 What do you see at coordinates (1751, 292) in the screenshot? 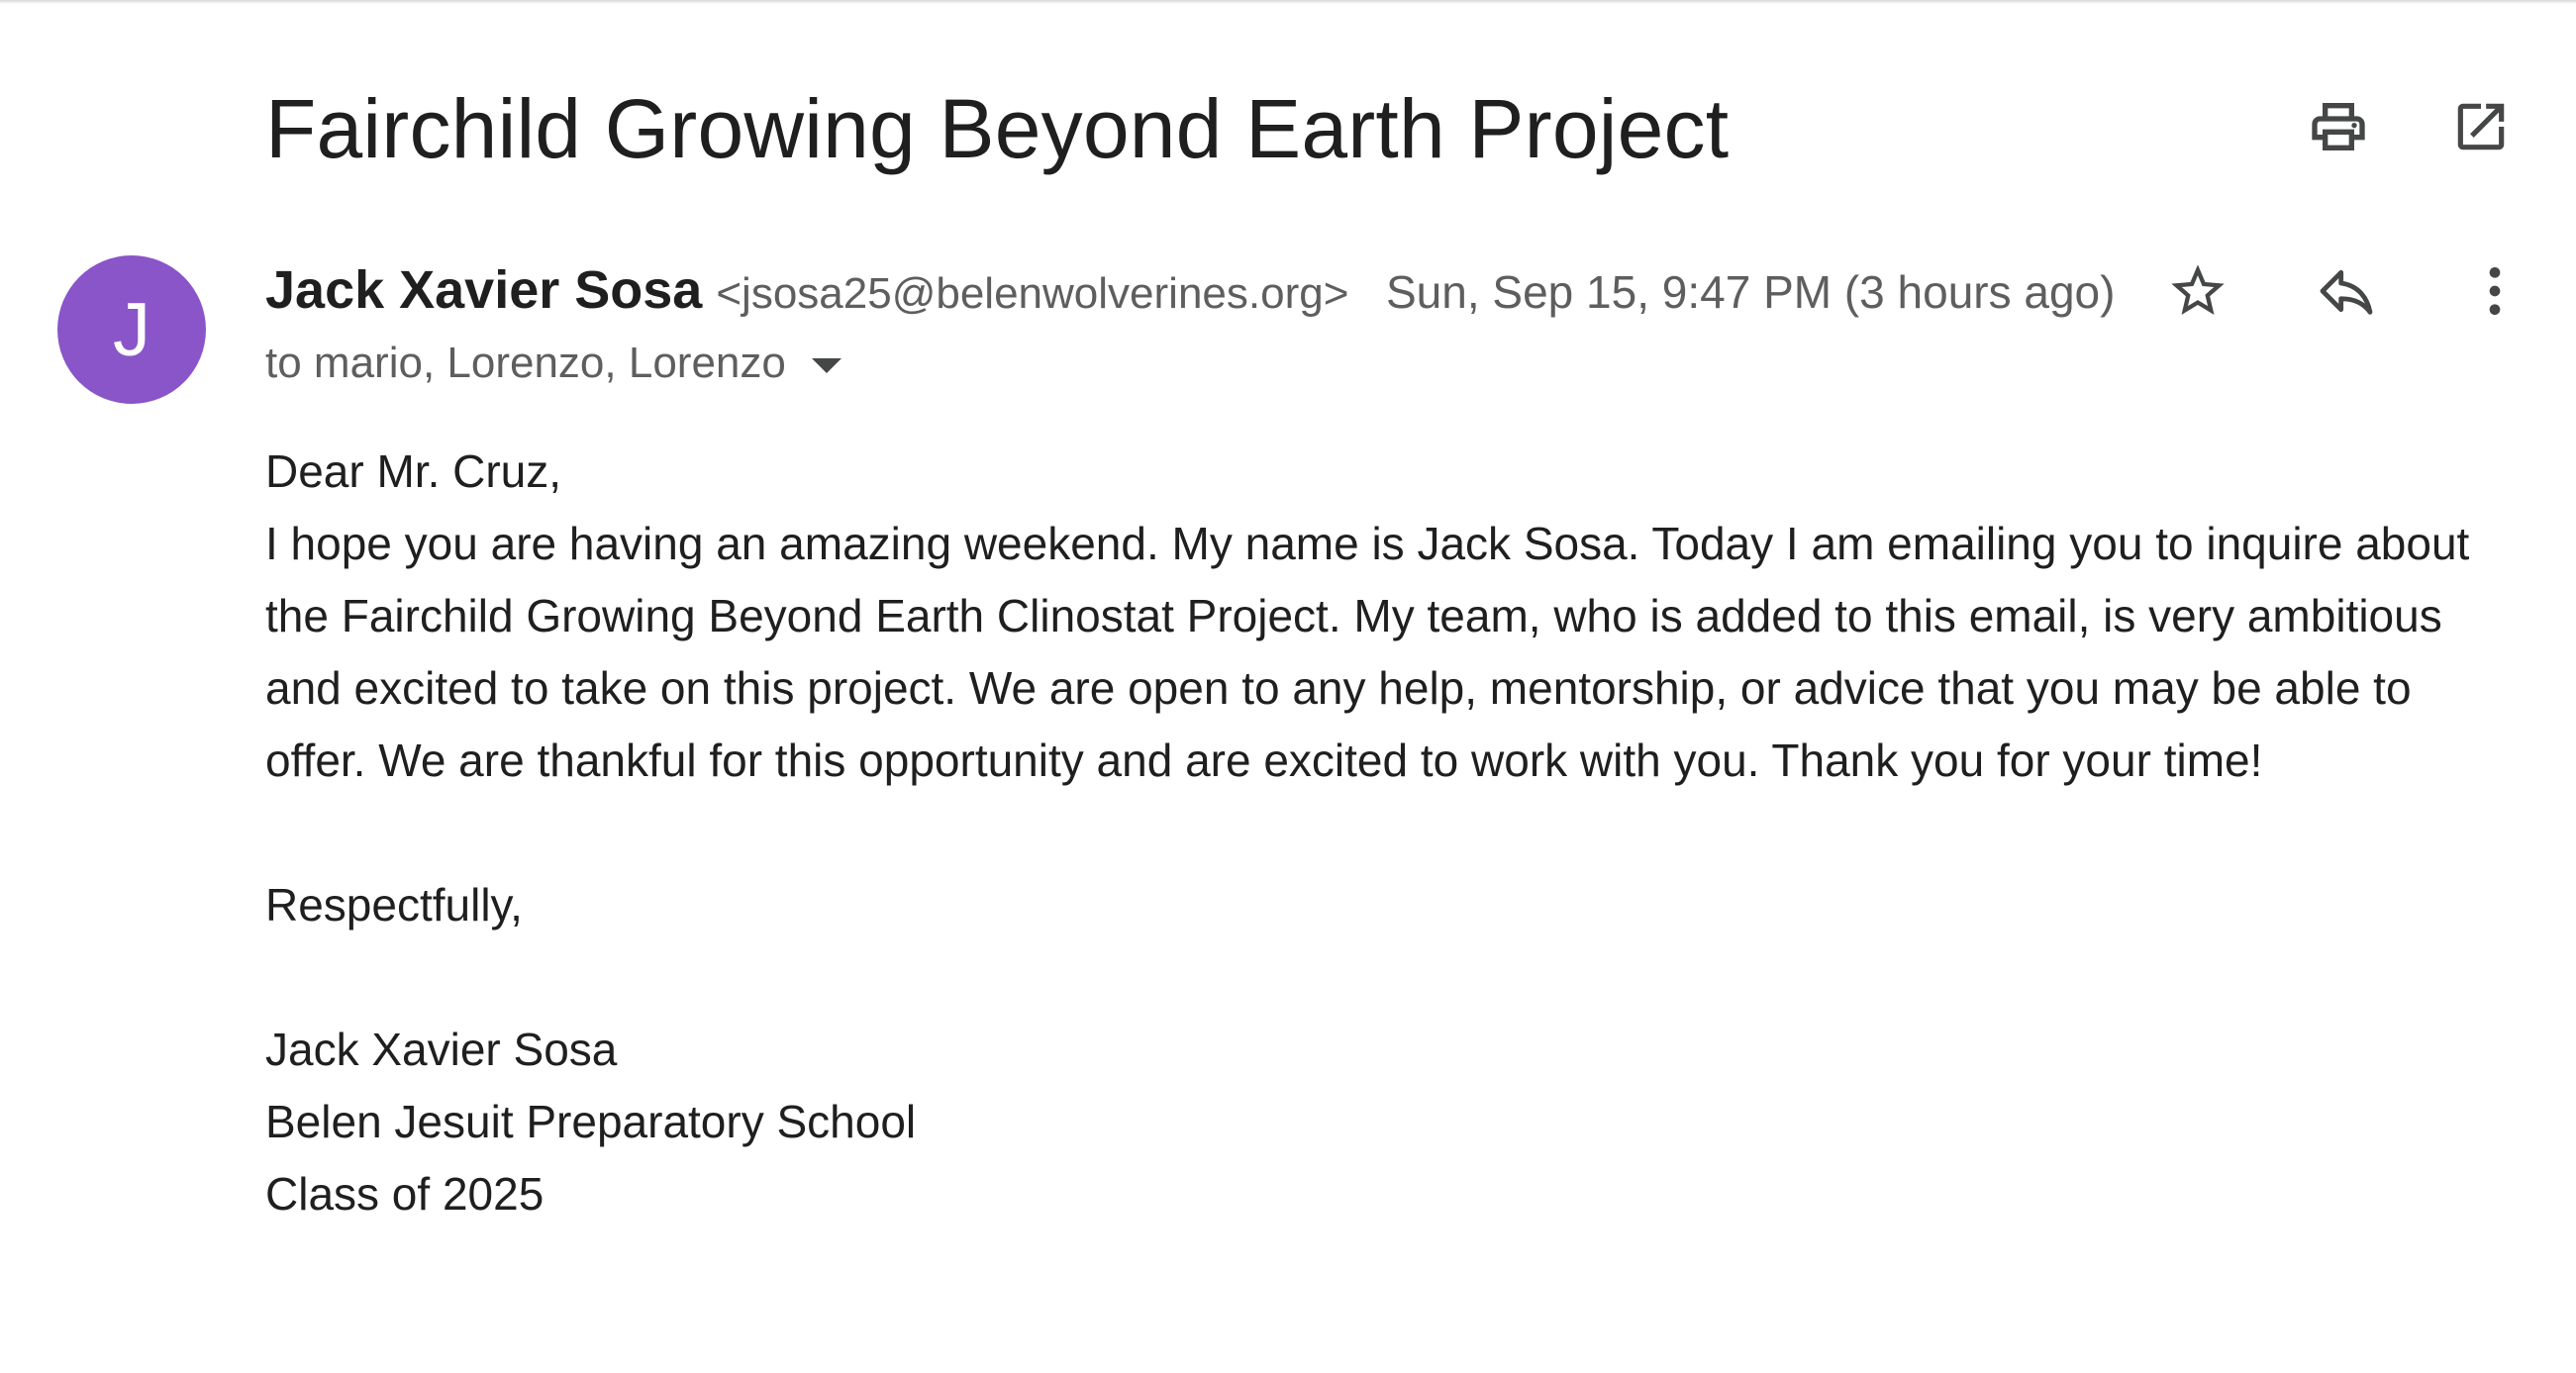
I see `email-timestamp: Sun, Sep 15, 9:47 PM (3 hours ago)` at bounding box center [1751, 292].